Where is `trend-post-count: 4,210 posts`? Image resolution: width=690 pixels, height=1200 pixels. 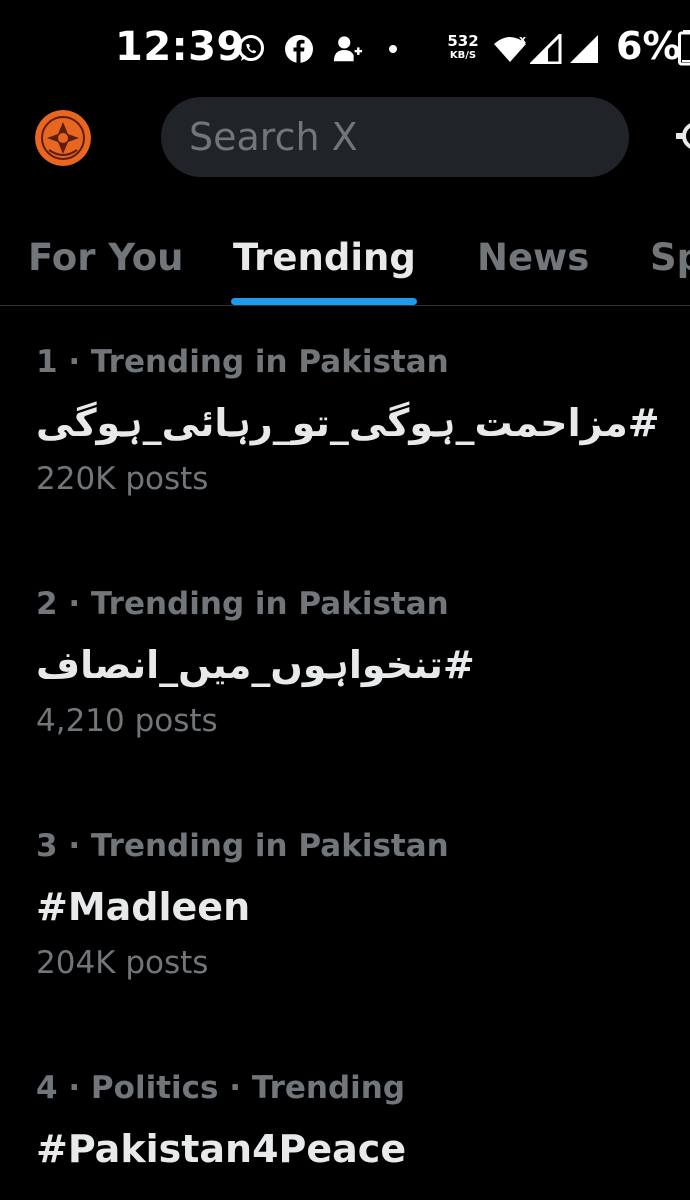
trend-post-count: 4,210 posts is located at coordinates (127, 721).